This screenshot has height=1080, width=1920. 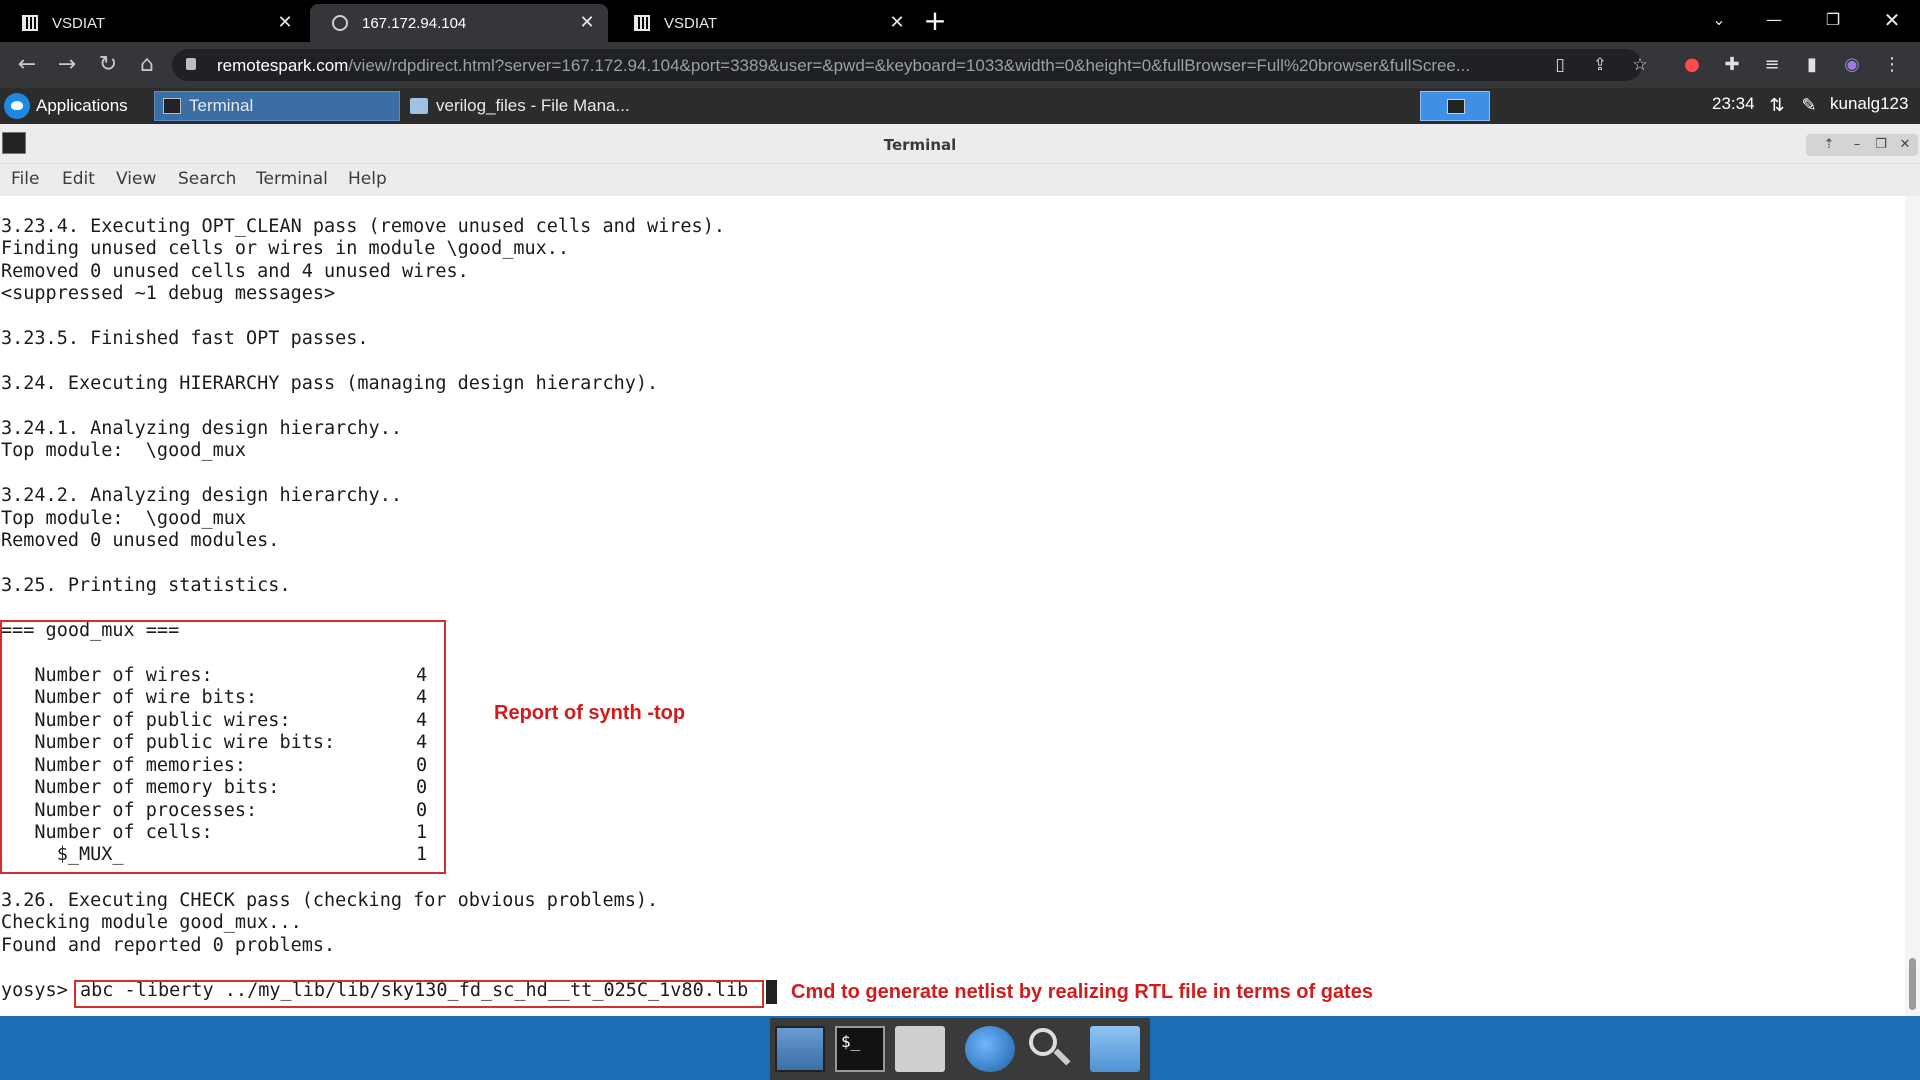 What do you see at coordinates (34, 990) in the screenshot?
I see `shell-prompt: yosys>` at bounding box center [34, 990].